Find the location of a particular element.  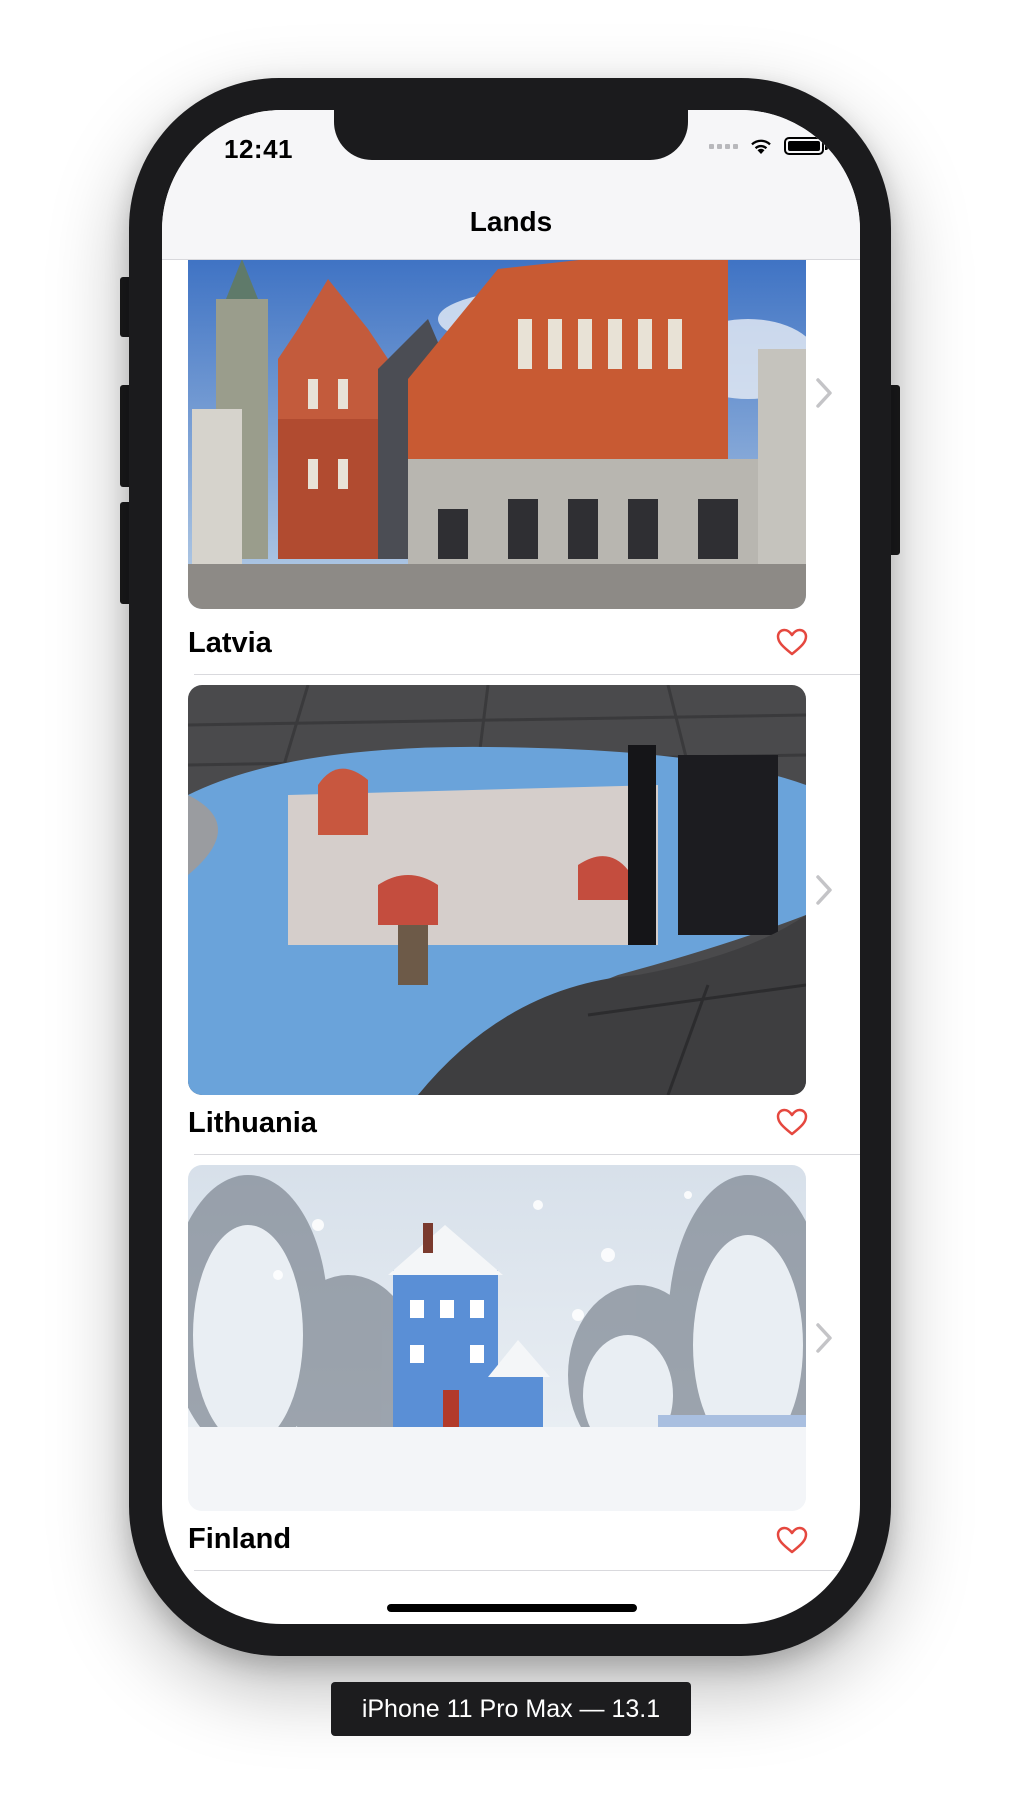

simulator-device-label: iPhone 11 Pro Max — 13.1 is located at coordinates (511, 1709).